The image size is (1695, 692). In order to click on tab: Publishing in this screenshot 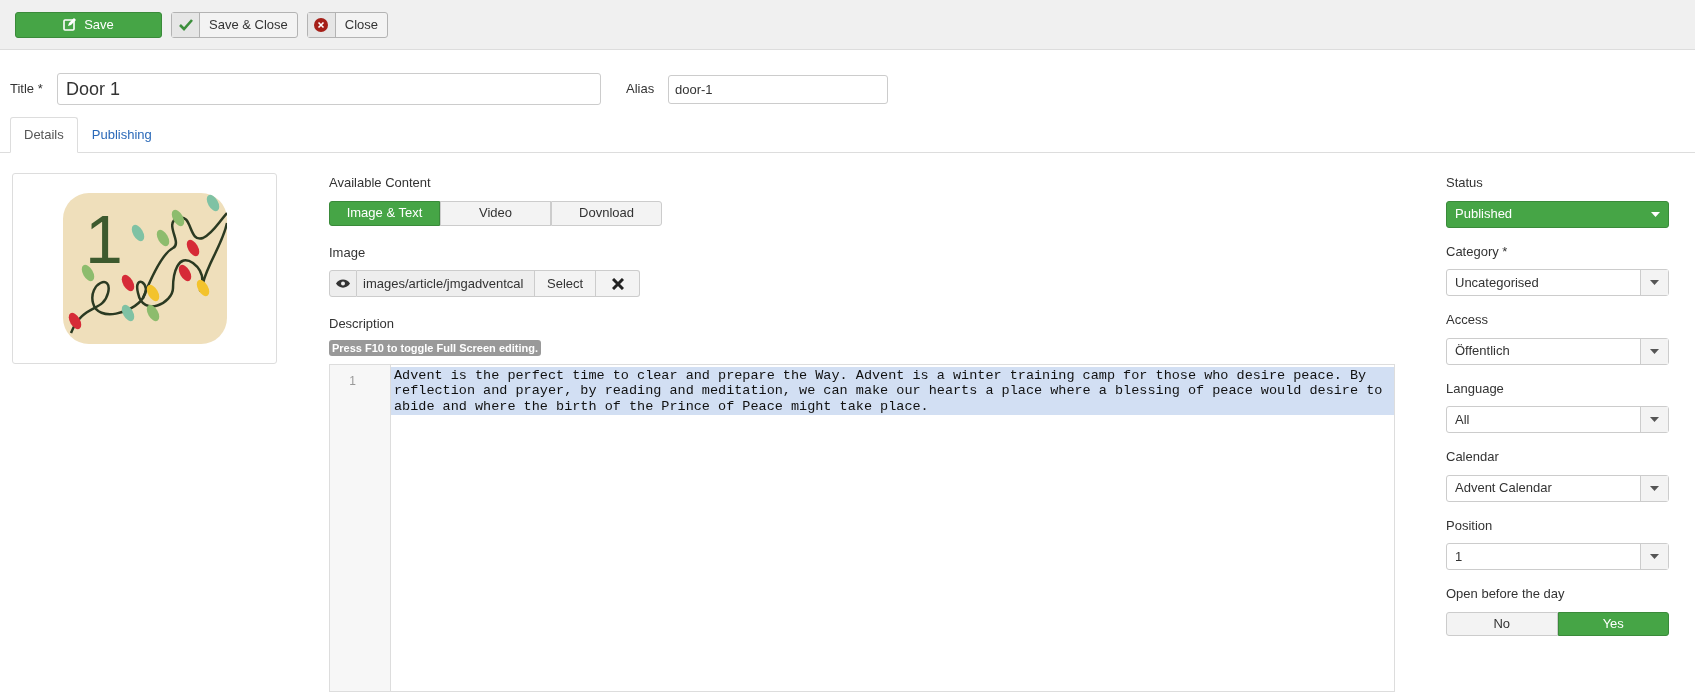, I will do `click(121, 135)`.